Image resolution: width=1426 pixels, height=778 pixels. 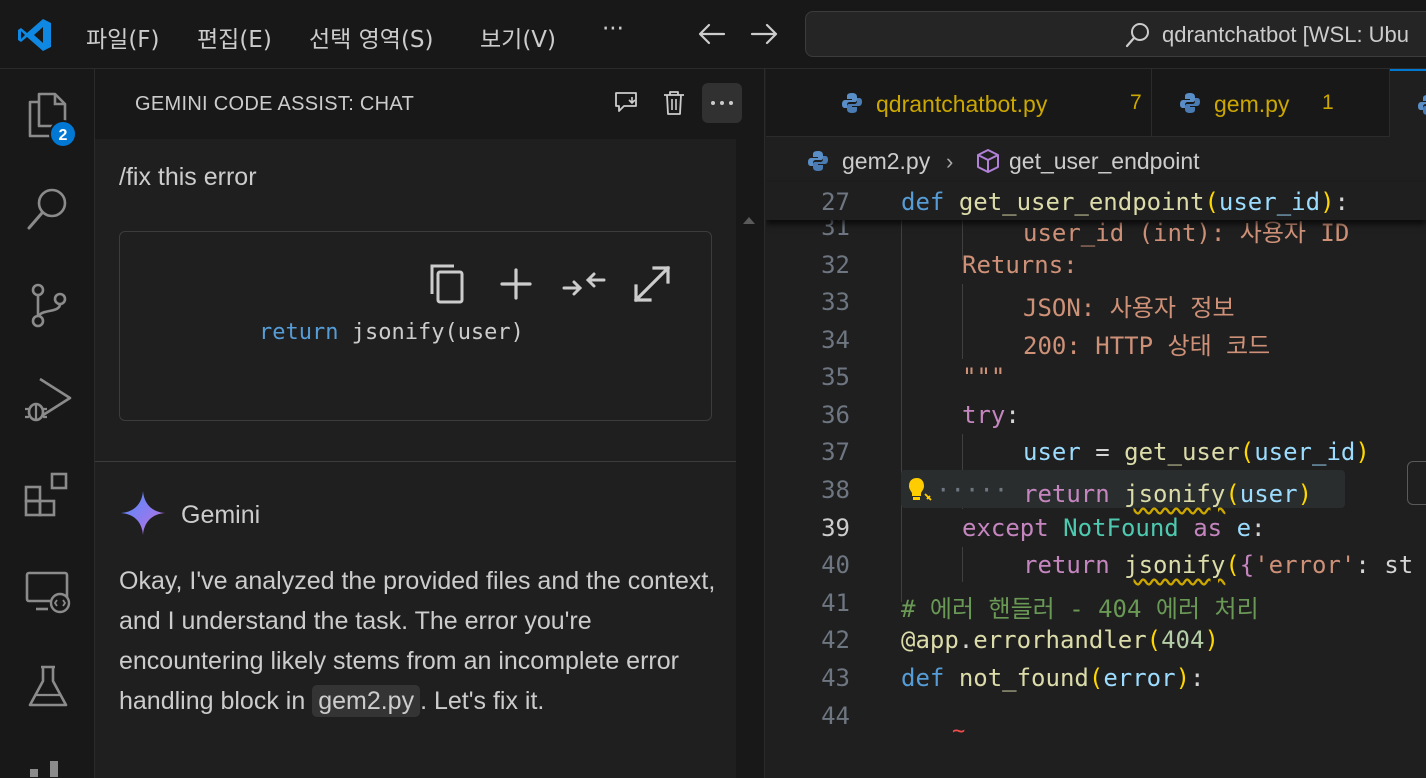 What do you see at coordinates (47, 116) in the screenshot?
I see `explorer-button: 2` at bounding box center [47, 116].